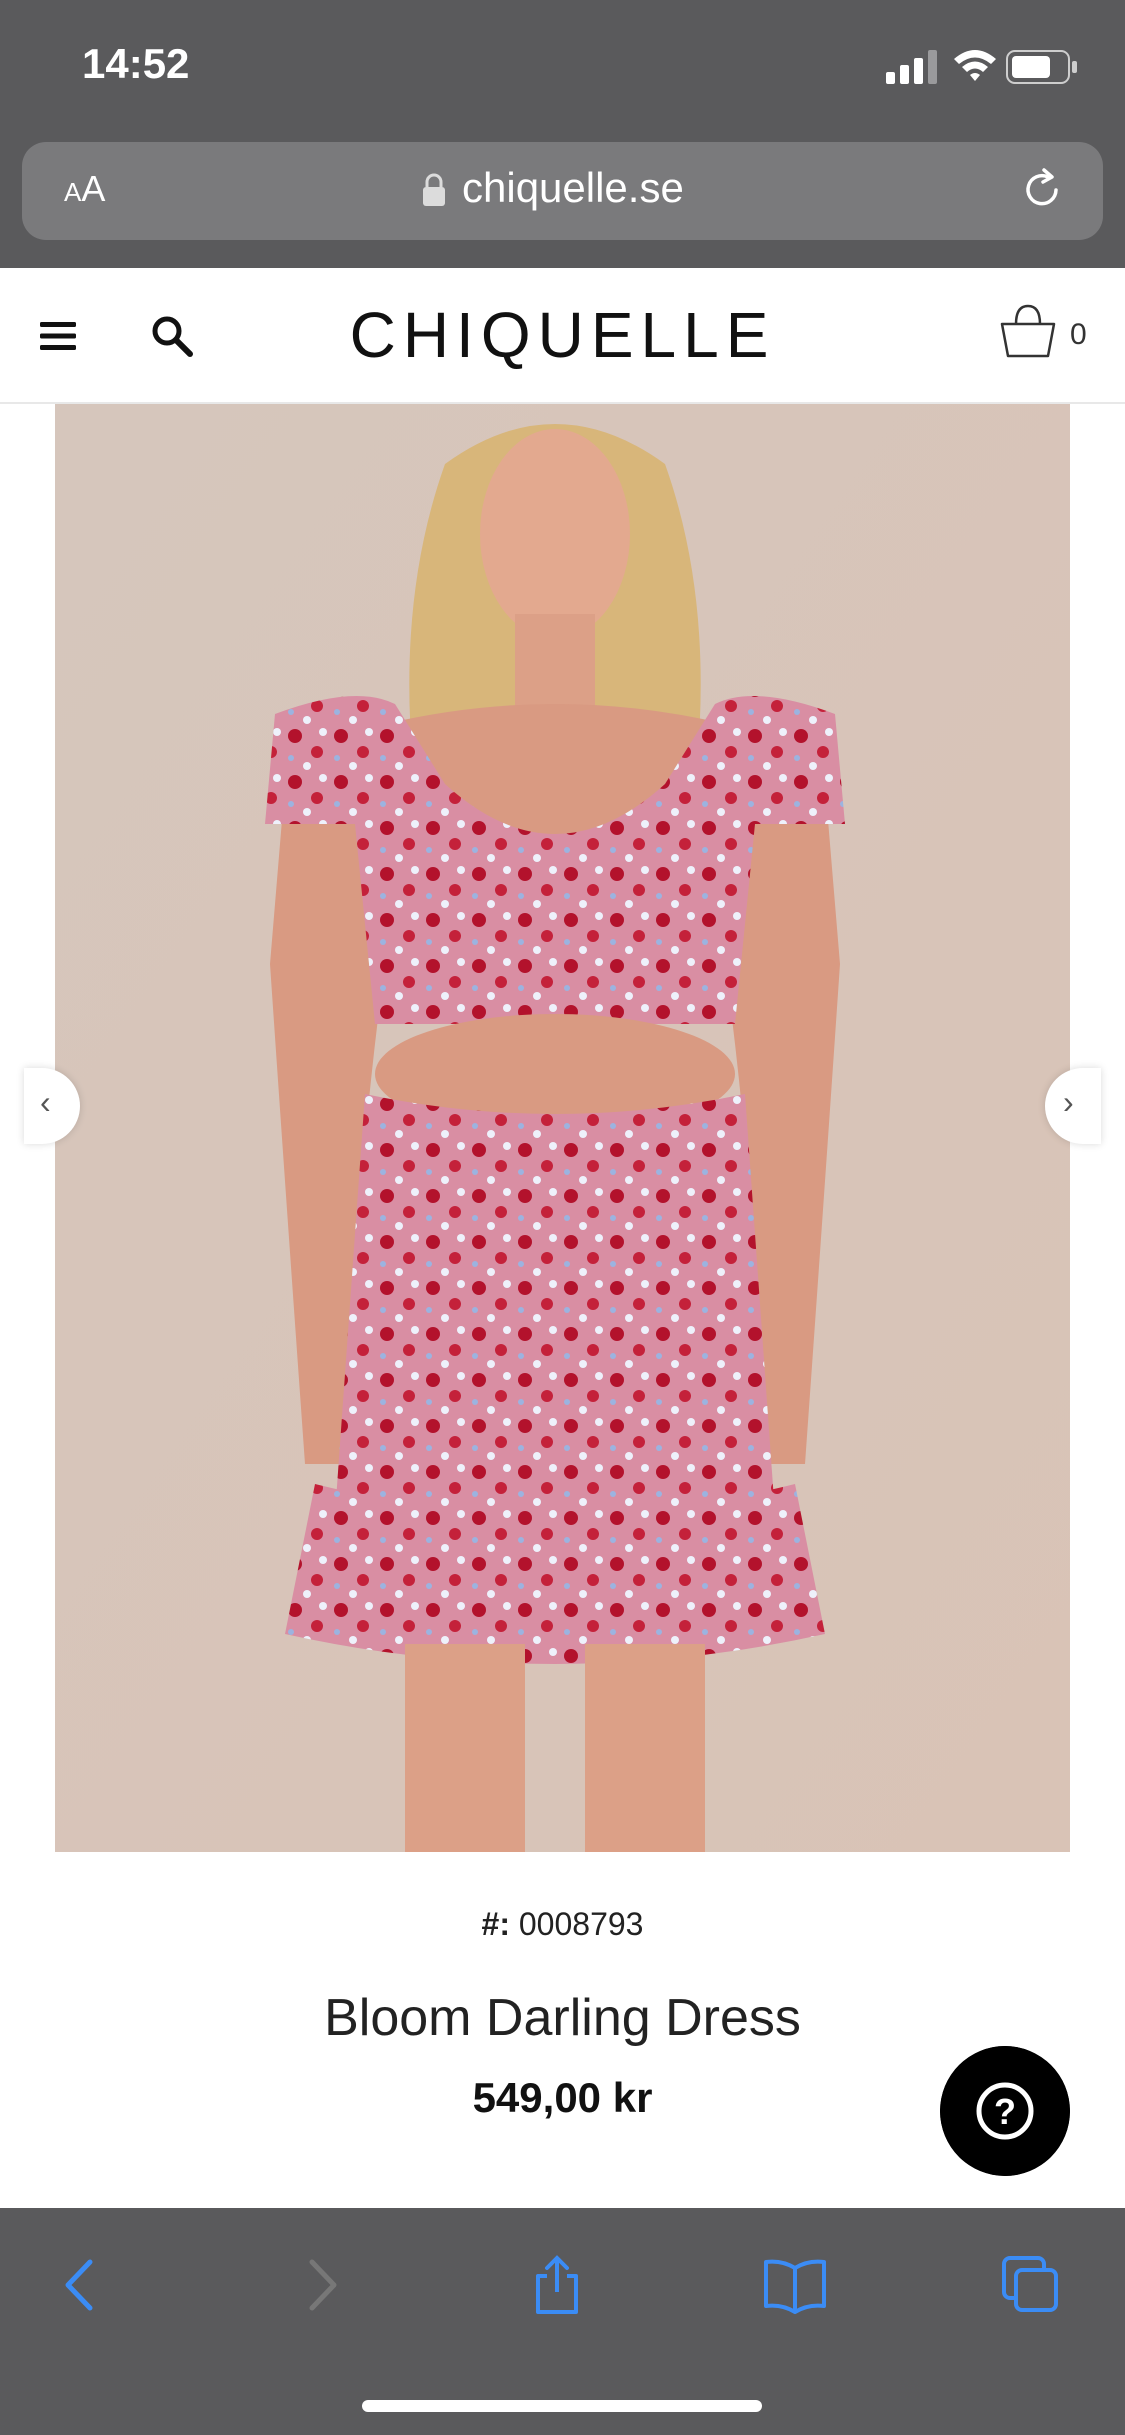 The image size is (1125, 2435). What do you see at coordinates (795, 2285) in the screenshot?
I see `bookmarks-icon` at bounding box center [795, 2285].